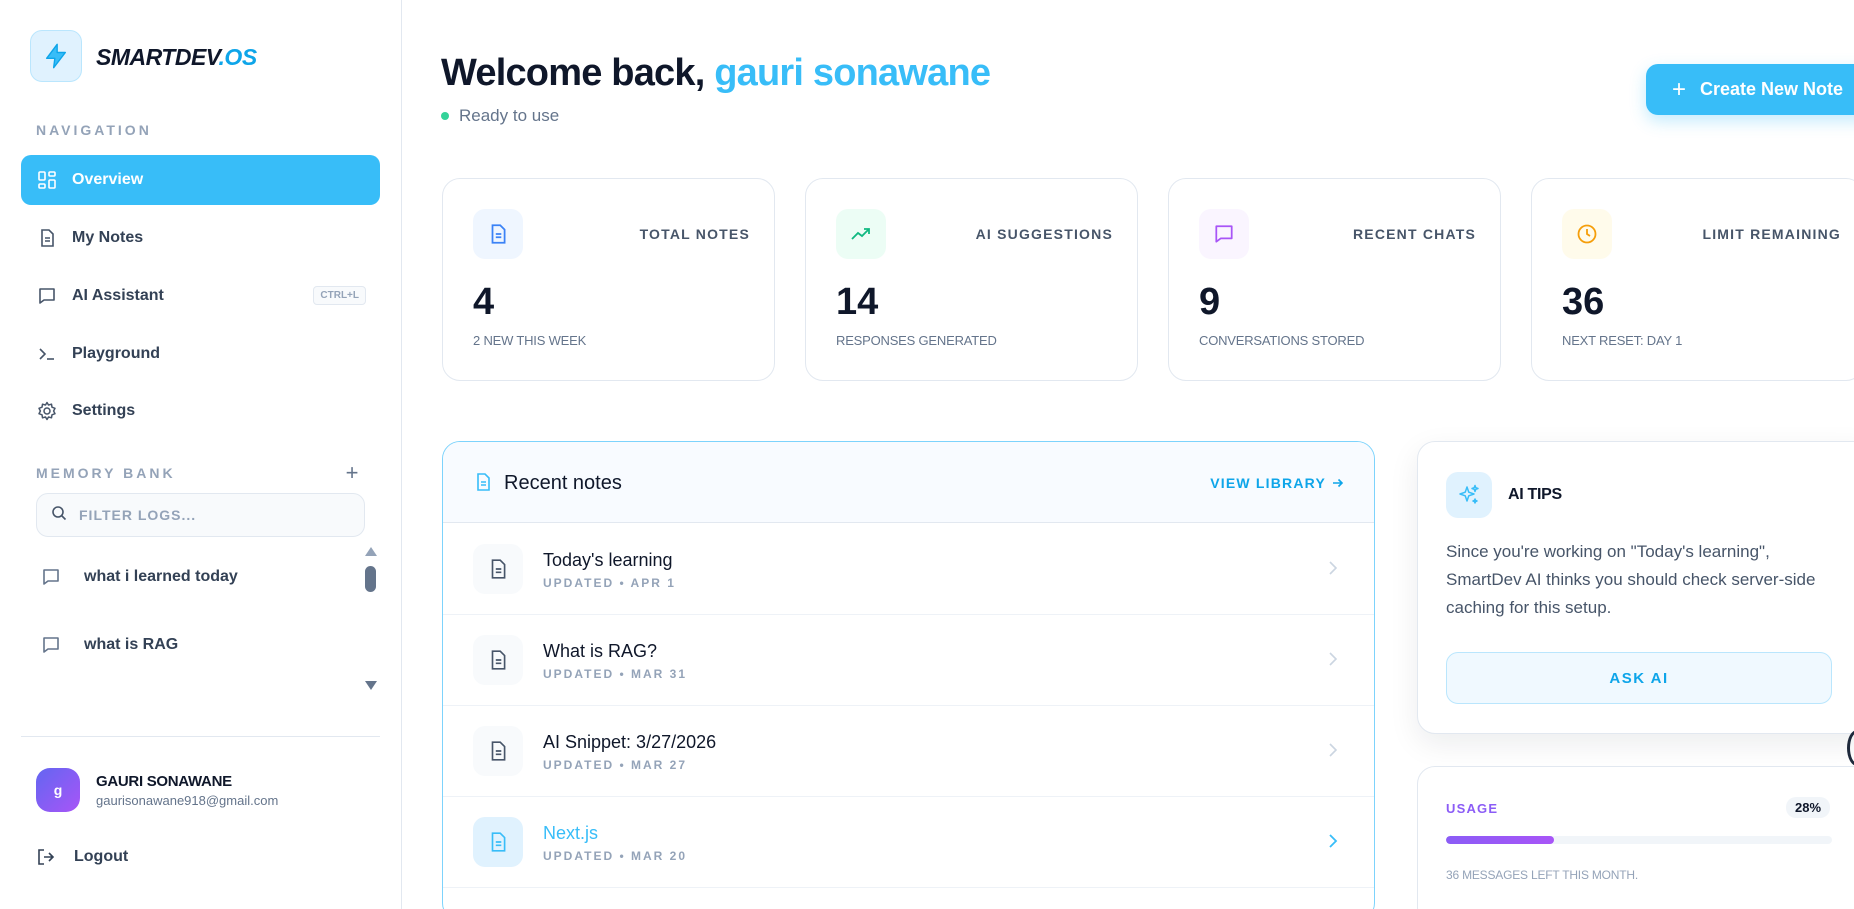 The image size is (1854, 909). What do you see at coordinates (352, 473) in the screenshot?
I see `add-memory-button: +` at bounding box center [352, 473].